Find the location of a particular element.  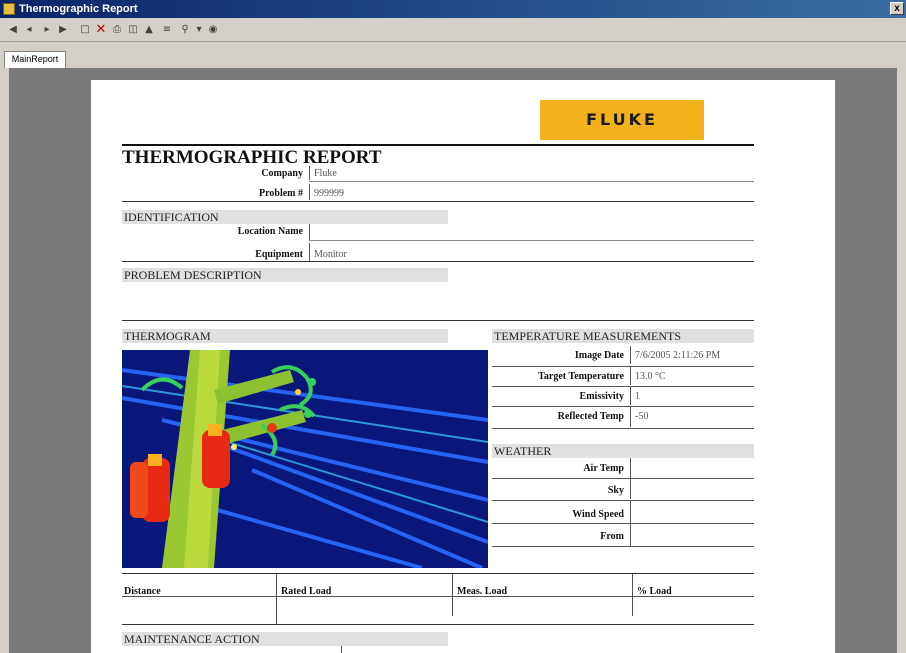

zoom-icon: ⚲ is located at coordinates (185, 30).